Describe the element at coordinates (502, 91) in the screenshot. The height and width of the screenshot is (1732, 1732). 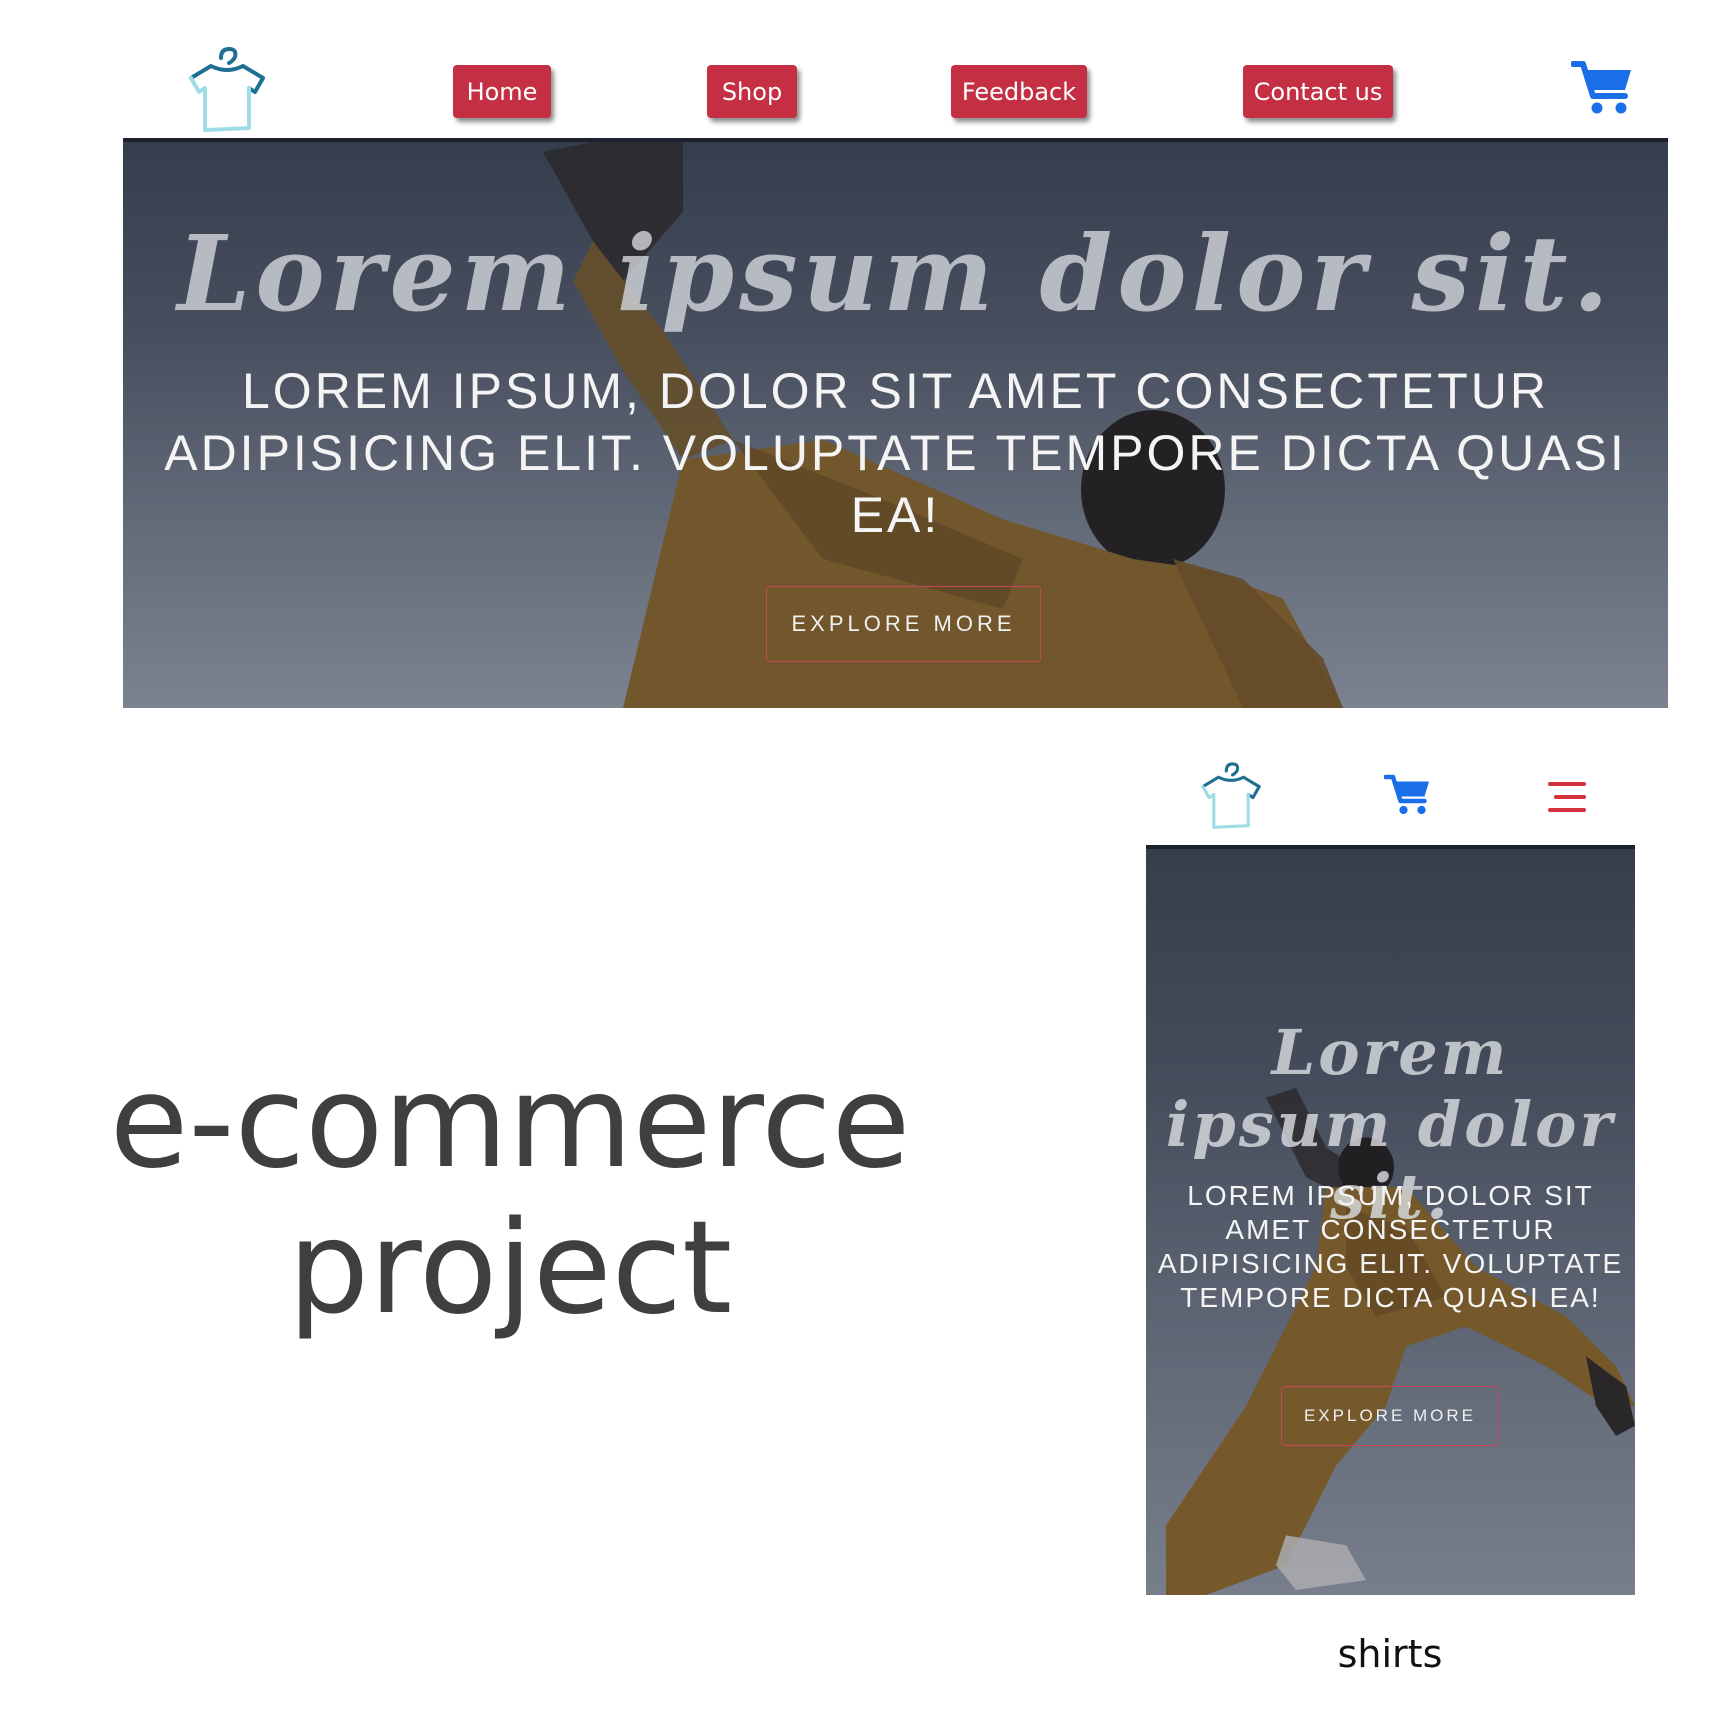
I see `nav-home-button: Home` at that location.